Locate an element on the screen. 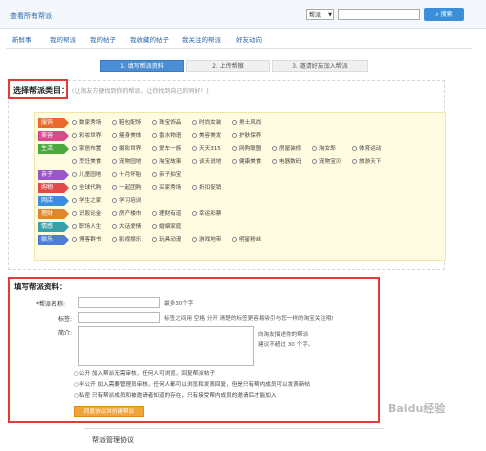 Image resolution: width=486 pixels, height=451 pixels. category-option: 幸运彩票 is located at coordinates (206, 214).